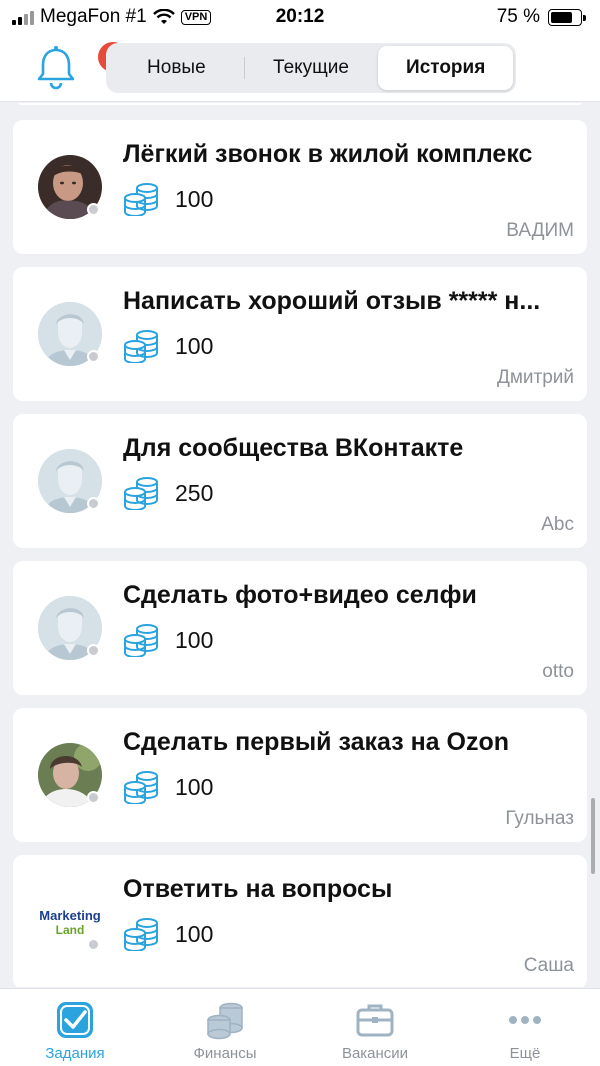  What do you see at coordinates (567, 17) in the screenshot?
I see `battery-icon` at bounding box center [567, 17].